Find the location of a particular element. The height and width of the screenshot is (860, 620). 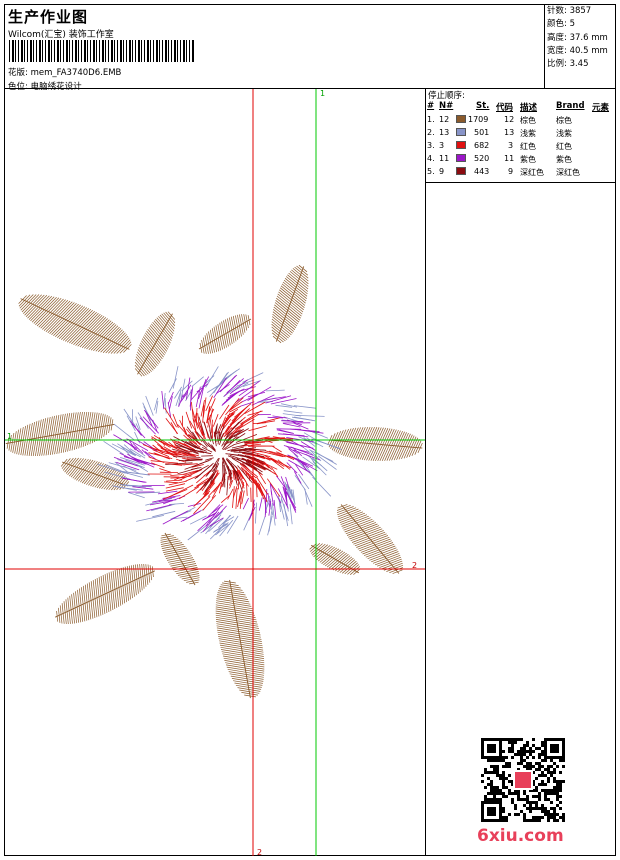

color-swatch is located at coordinates (461, 145).